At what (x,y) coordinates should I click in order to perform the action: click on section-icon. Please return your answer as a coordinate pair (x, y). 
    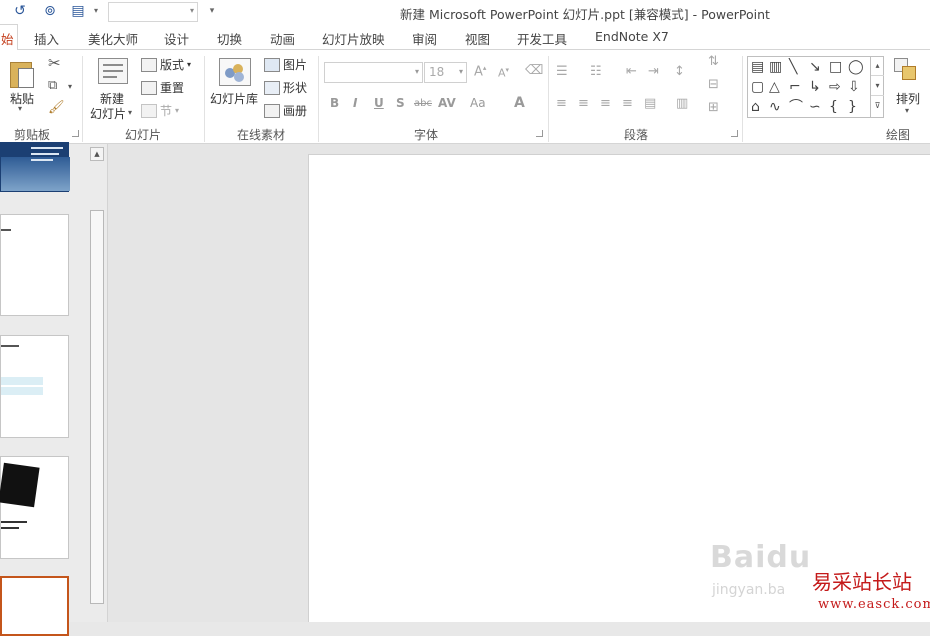
    Looking at the image, I should click on (149, 110).